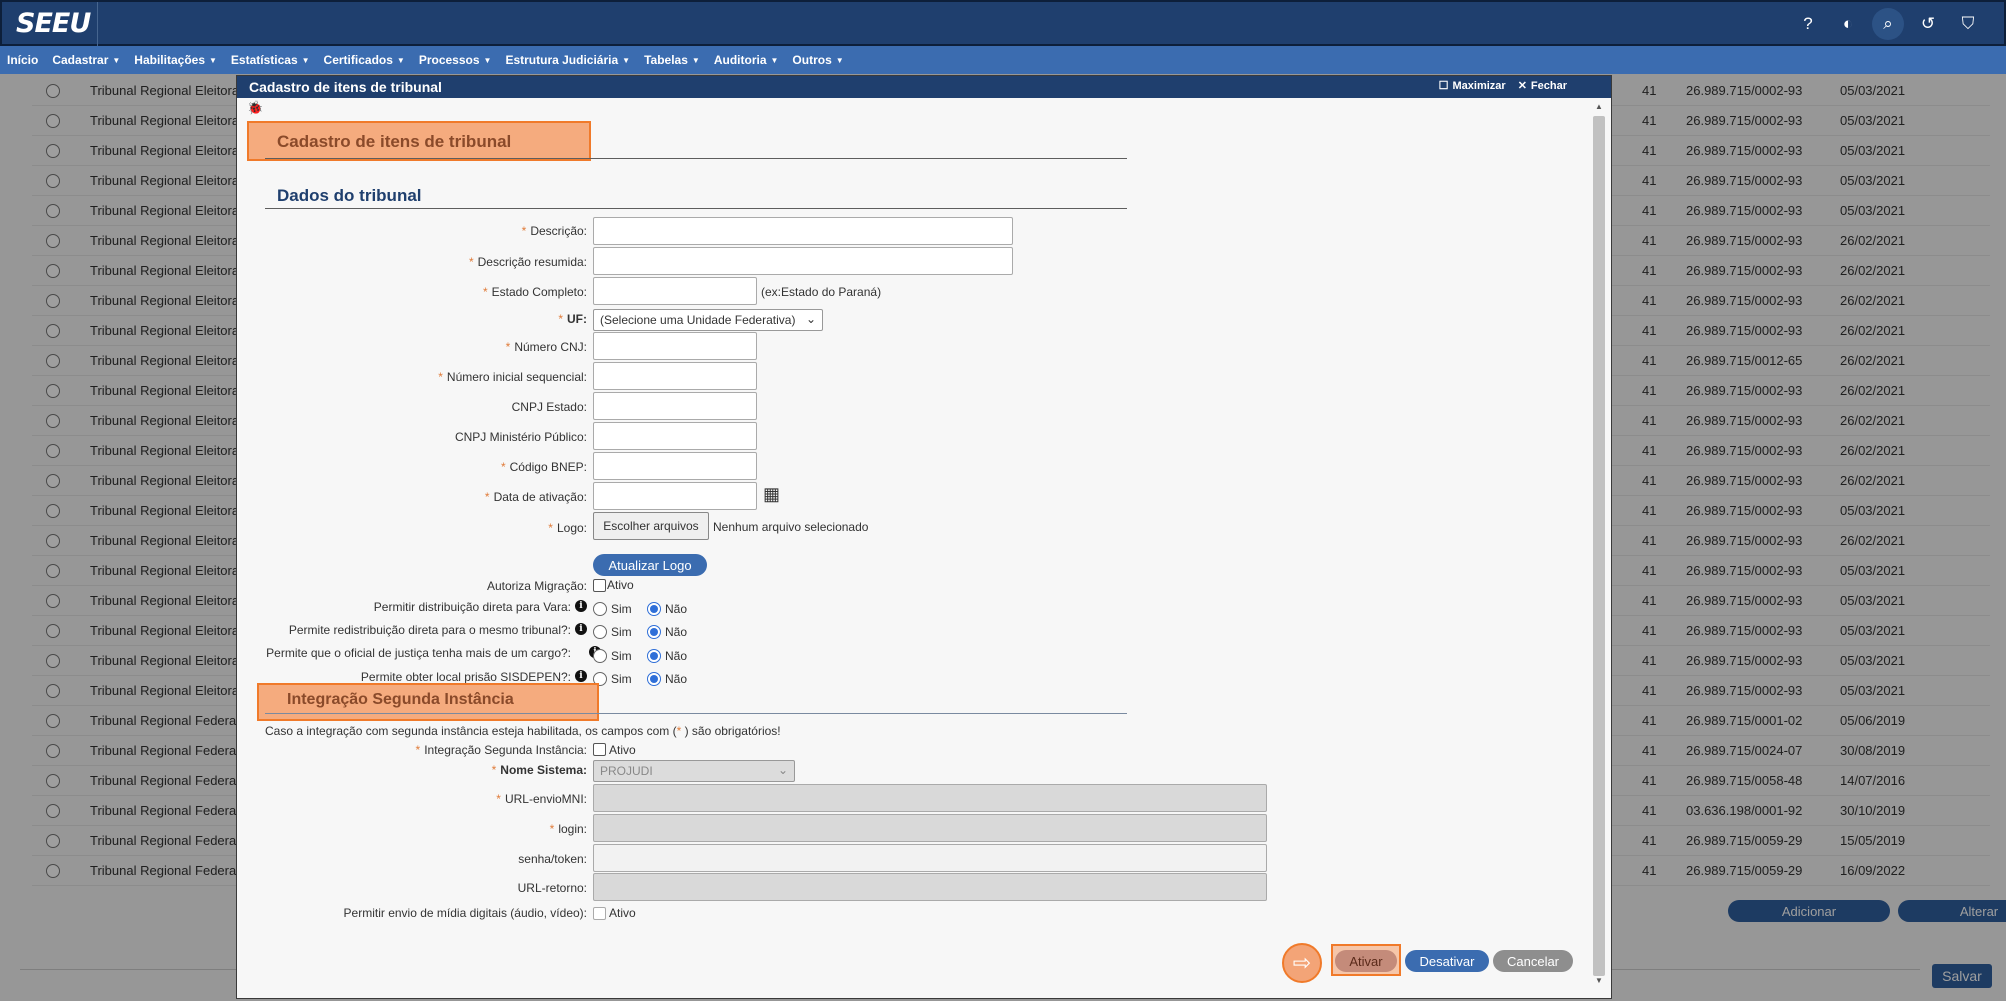 This screenshot has width=2006, height=1001. Describe the element at coordinates (567, 60) in the screenshot. I see `menu-estrutura-judiciaria: Estrutura Judiciária ▼` at that location.